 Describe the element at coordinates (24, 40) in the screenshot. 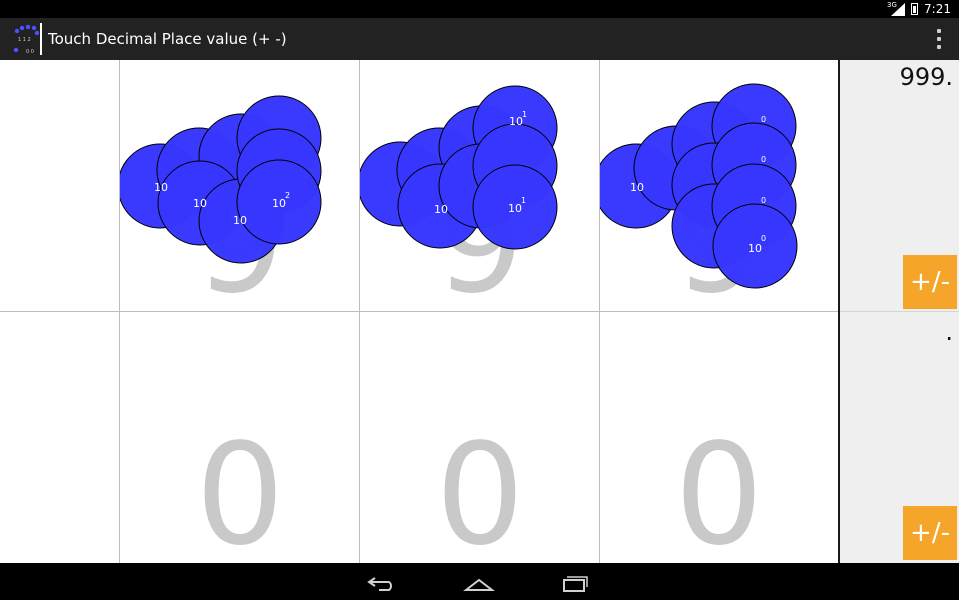

I see `svg-text: 1 1 2` at that location.